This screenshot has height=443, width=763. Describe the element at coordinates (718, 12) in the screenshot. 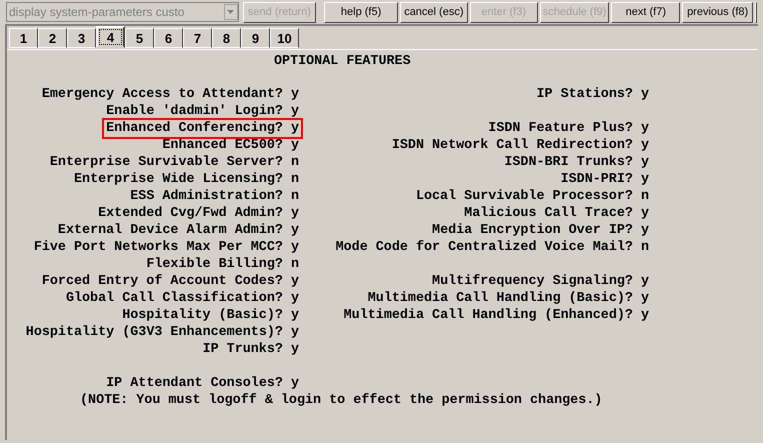

I see `toolbar-button: previous (f8)` at that location.